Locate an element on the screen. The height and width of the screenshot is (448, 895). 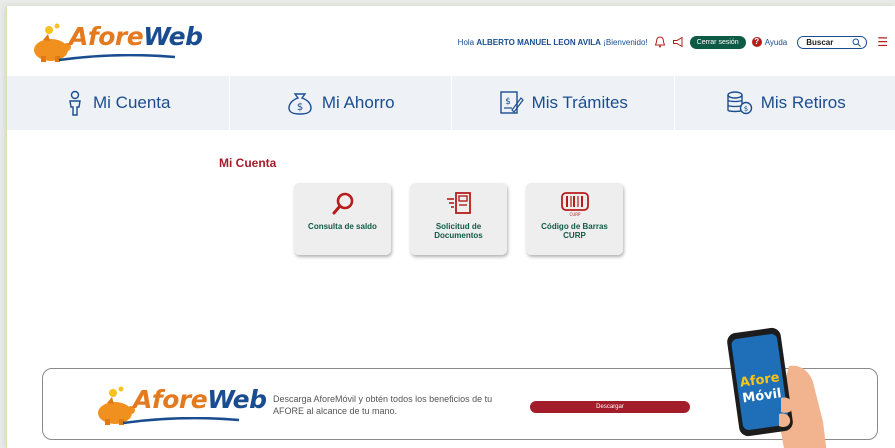
user-name: ALBERTO MANUEL LEON AVILA is located at coordinates (538, 42).